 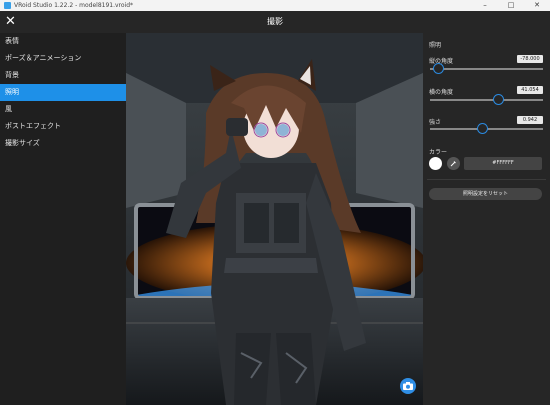 What do you see at coordinates (537, 5) in the screenshot?
I see `window-close-button: ✕` at bounding box center [537, 5].